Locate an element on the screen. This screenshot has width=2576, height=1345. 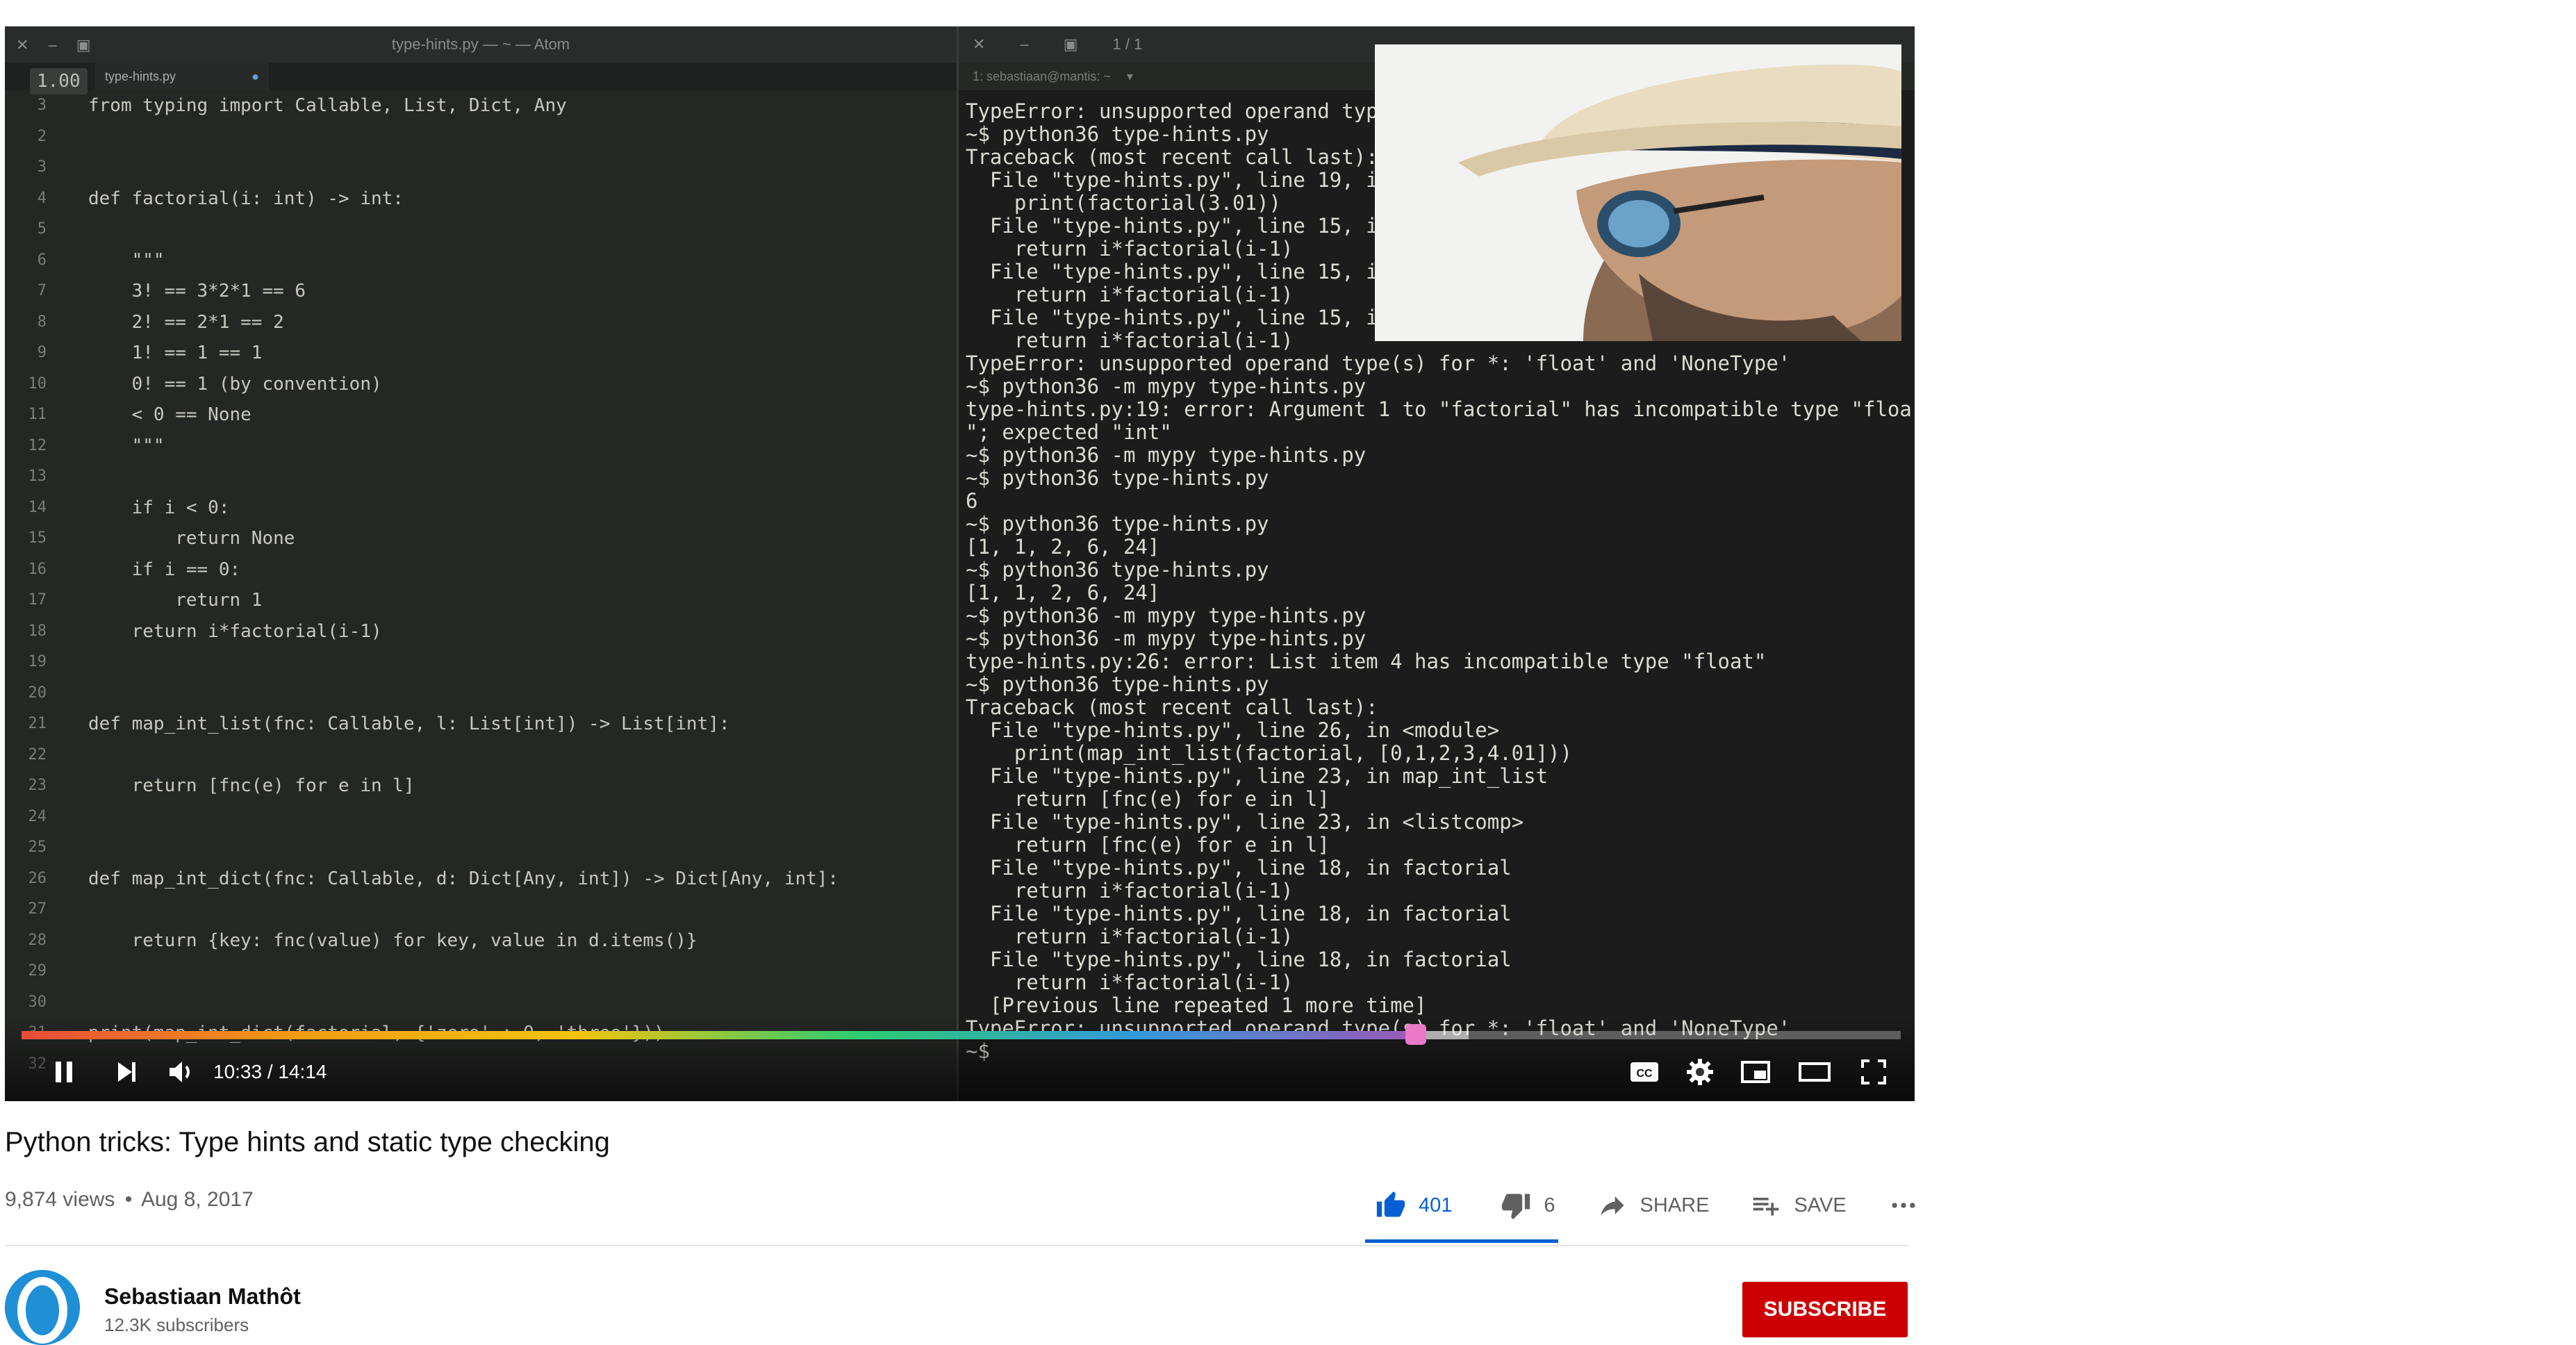
volume-button is located at coordinates (182, 1072).